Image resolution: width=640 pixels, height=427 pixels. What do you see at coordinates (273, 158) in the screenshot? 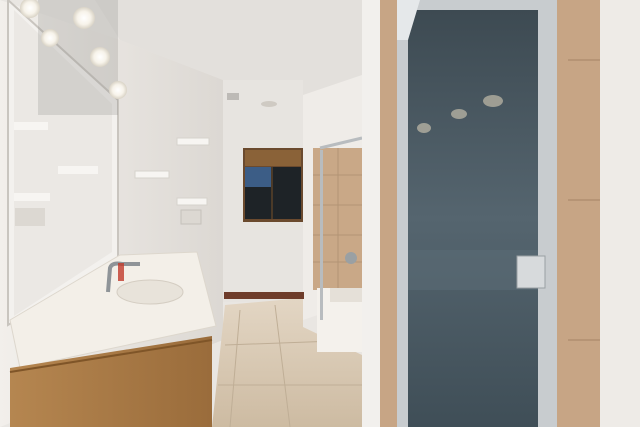
I see `window-blind` at bounding box center [273, 158].